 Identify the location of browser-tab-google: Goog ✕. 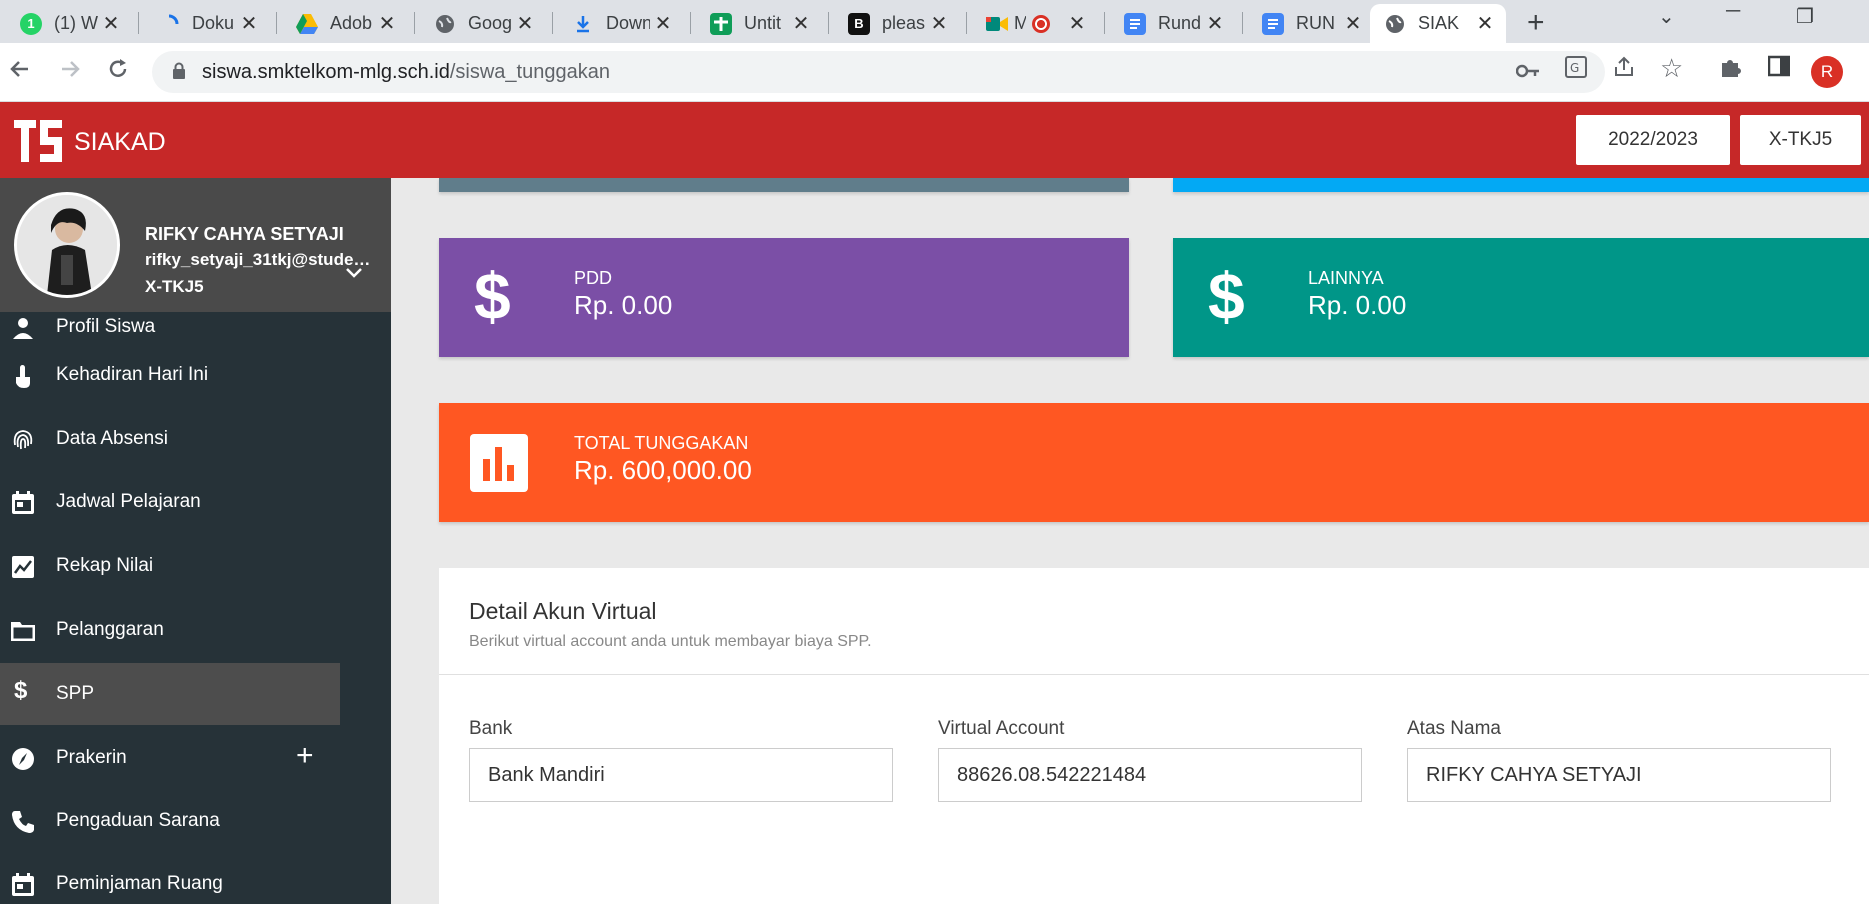
(483, 23).